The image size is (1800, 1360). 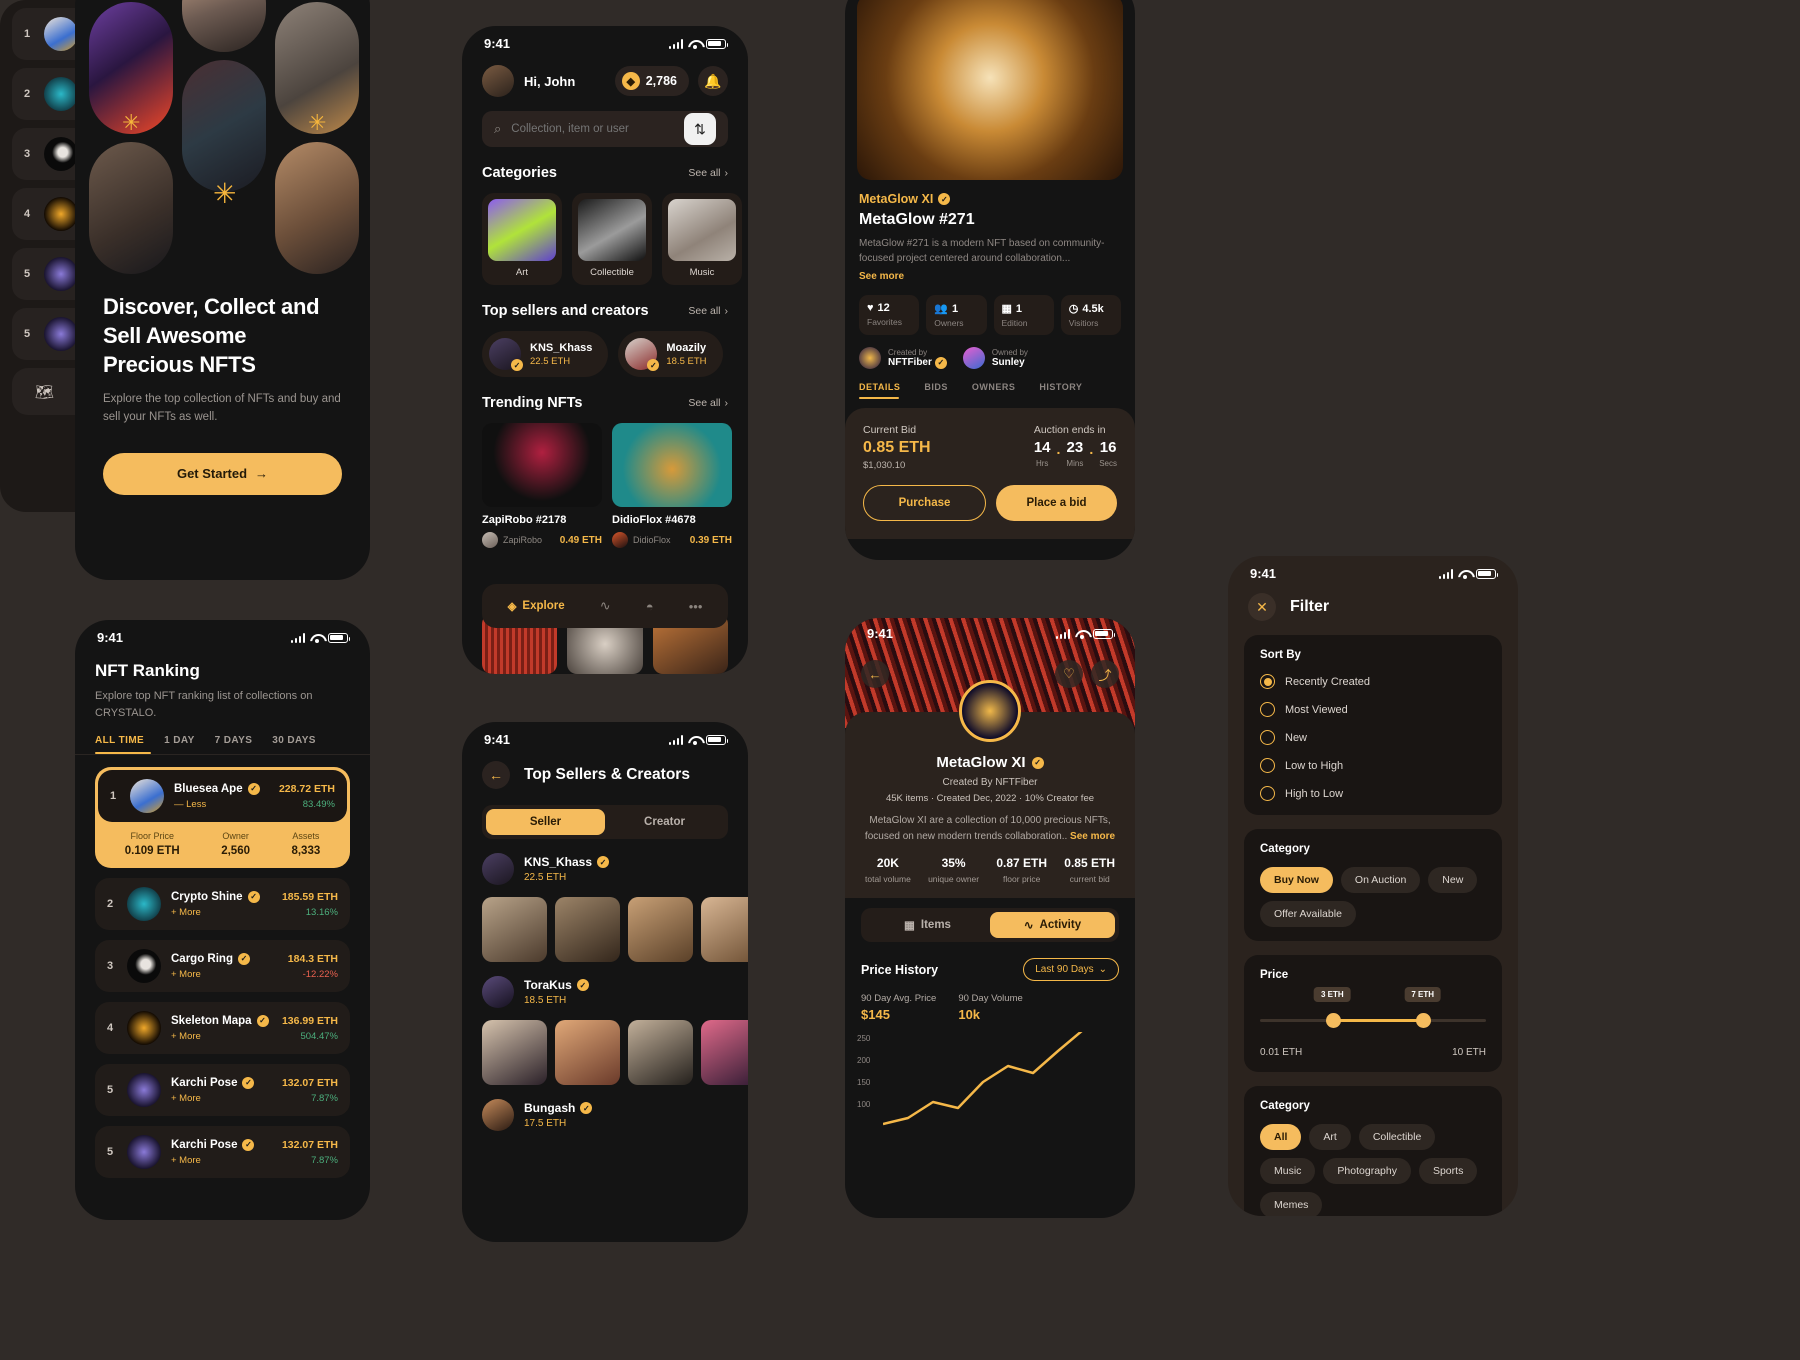 What do you see at coordinates (152, 836) in the screenshot?
I see `stat-label: Floor Price` at bounding box center [152, 836].